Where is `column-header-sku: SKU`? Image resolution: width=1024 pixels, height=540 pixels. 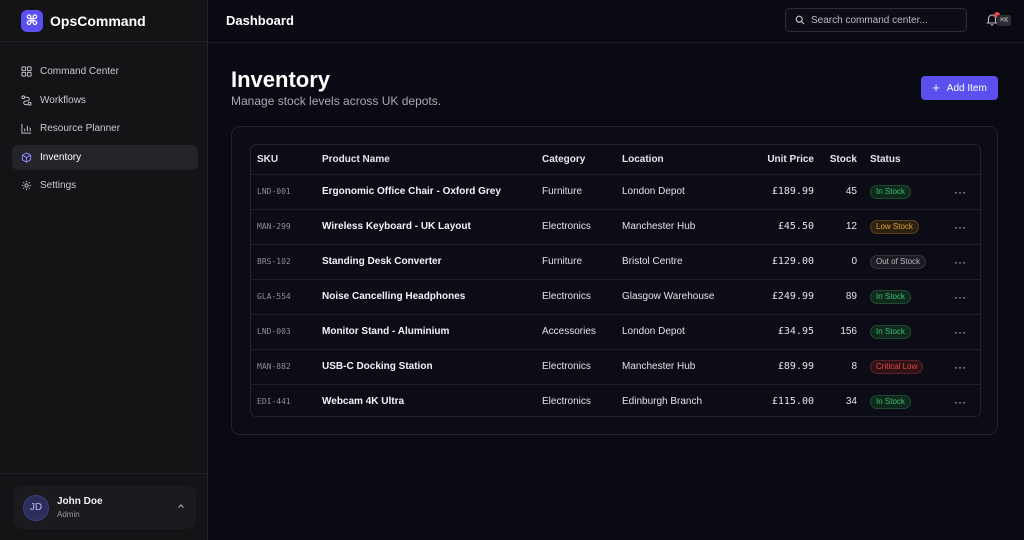 column-header-sku: SKU is located at coordinates (286, 159).